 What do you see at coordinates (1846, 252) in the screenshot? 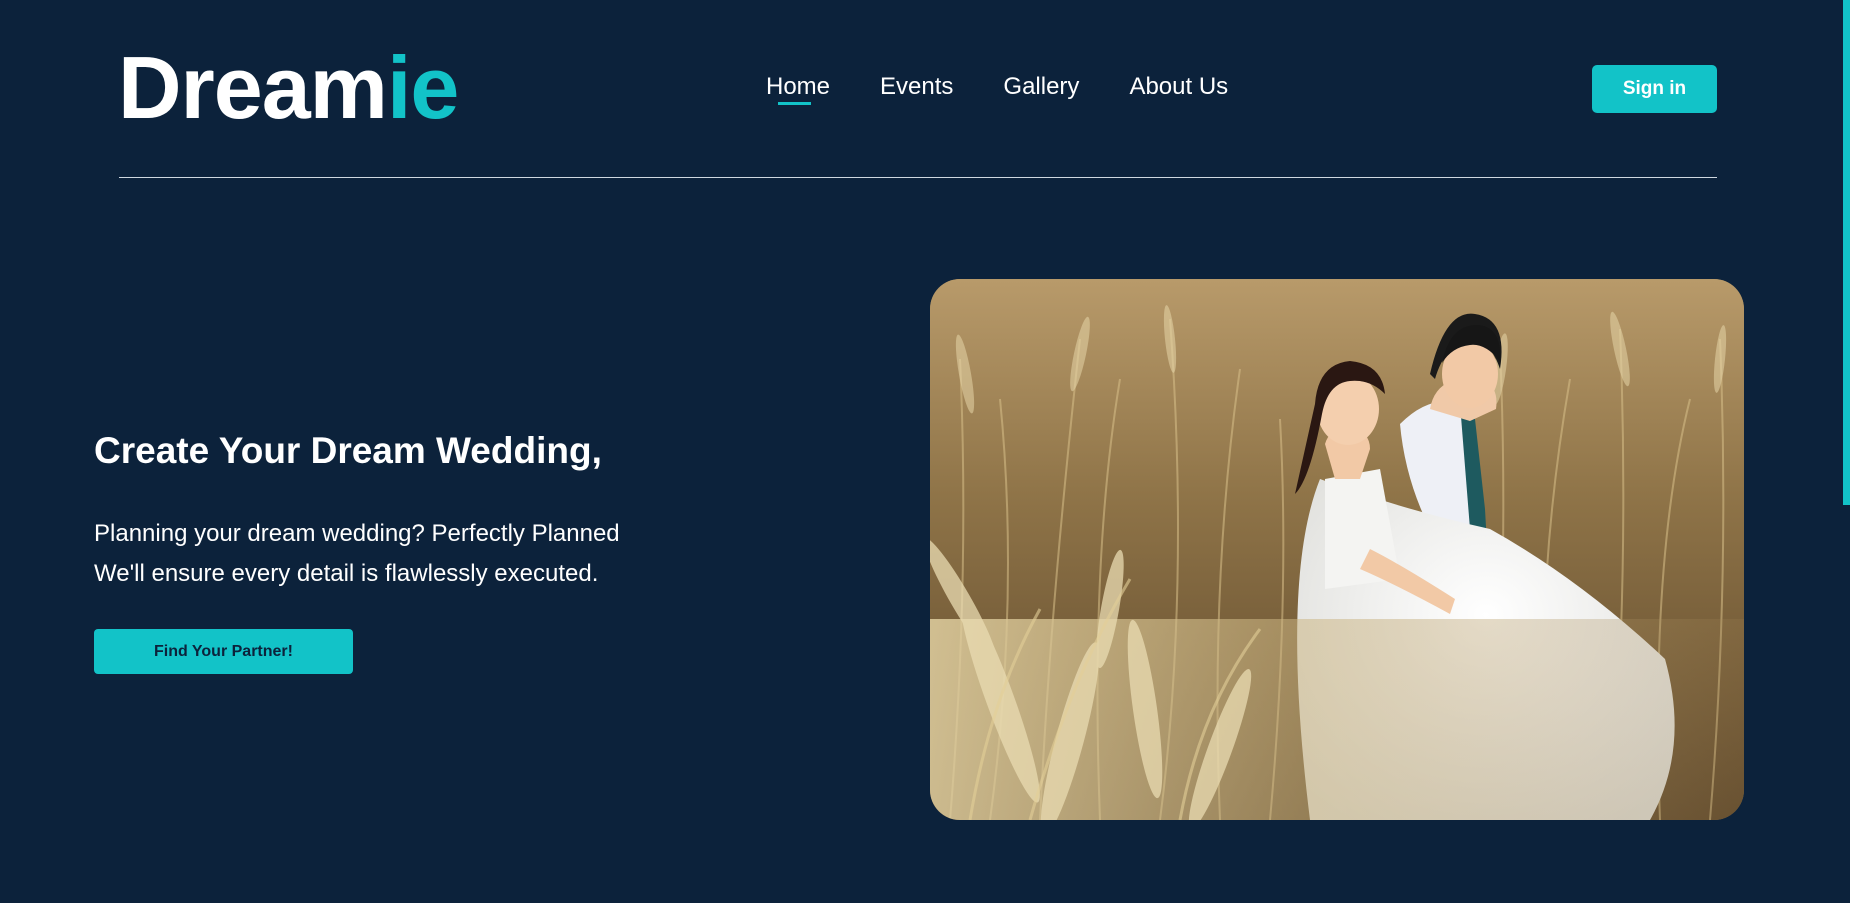
I see `scrollbar-thumb` at bounding box center [1846, 252].